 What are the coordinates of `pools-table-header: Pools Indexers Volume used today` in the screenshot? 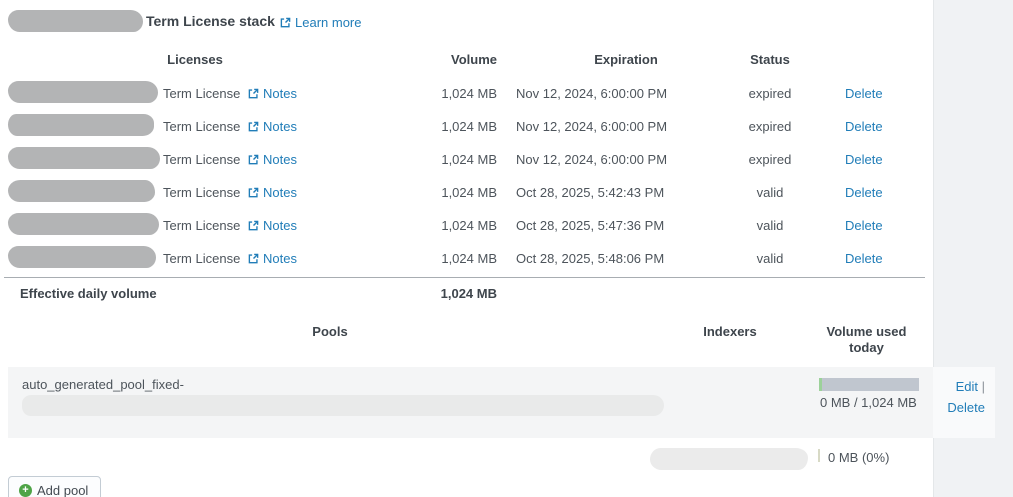 It's located at (466, 340).